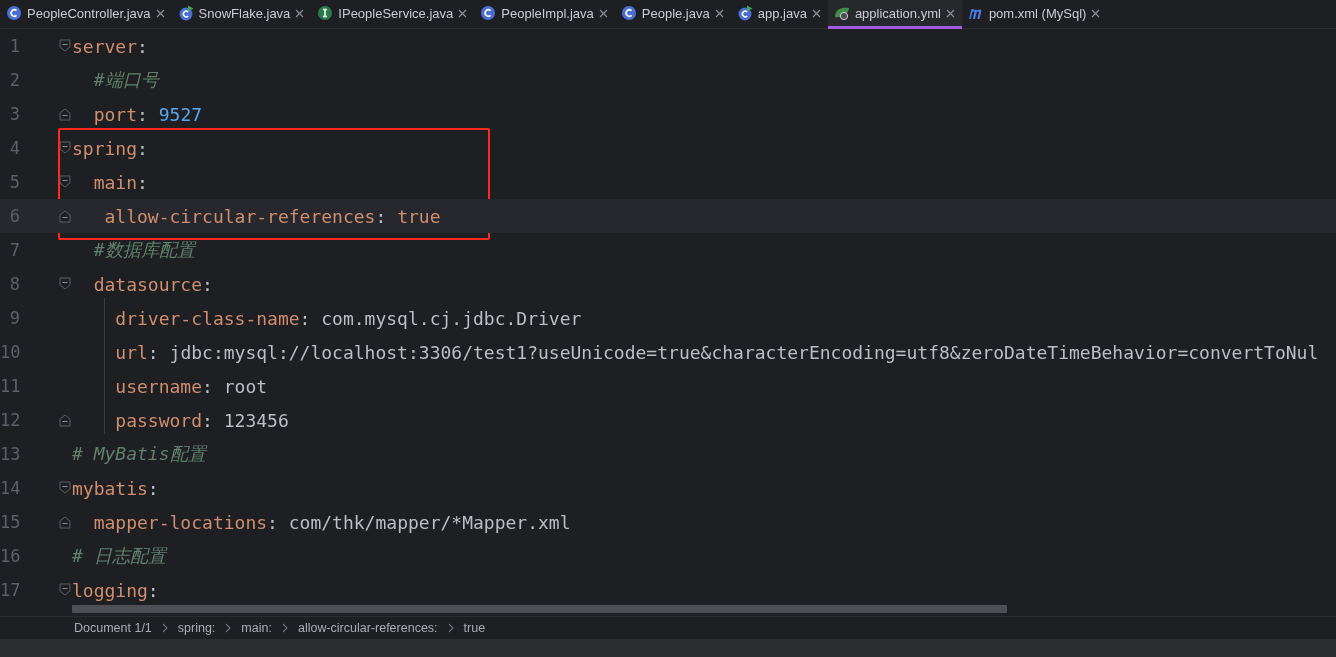  I want to click on editor-tab: pom.xml (MySql), so click(1034, 14).